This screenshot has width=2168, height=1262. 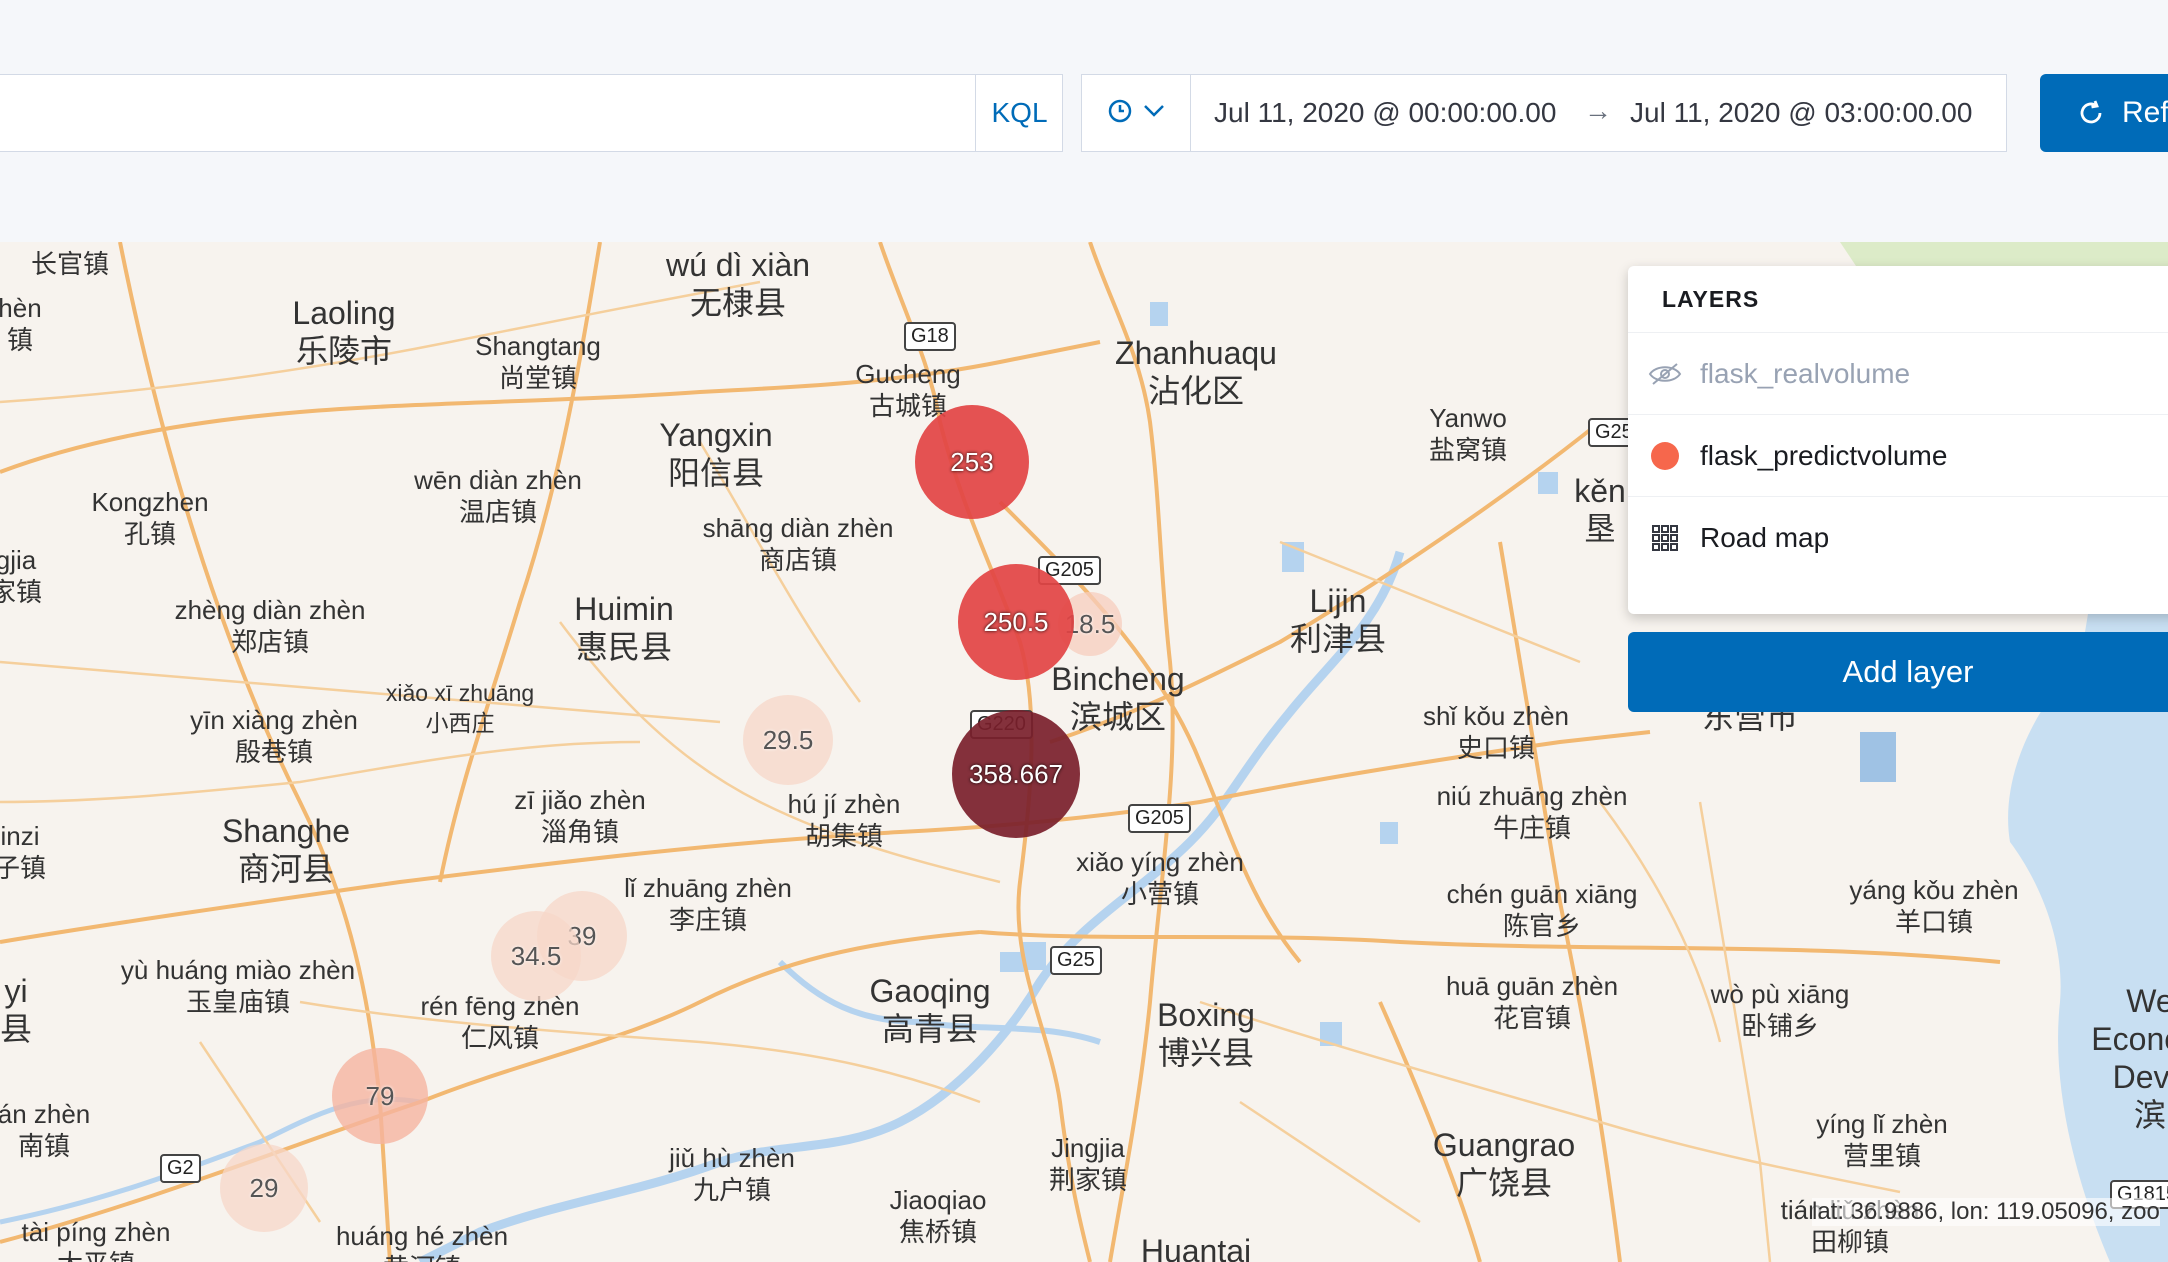 I want to click on place-label: niú zhuāng zhèn 牛庄镇, so click(x=1532, y=812).